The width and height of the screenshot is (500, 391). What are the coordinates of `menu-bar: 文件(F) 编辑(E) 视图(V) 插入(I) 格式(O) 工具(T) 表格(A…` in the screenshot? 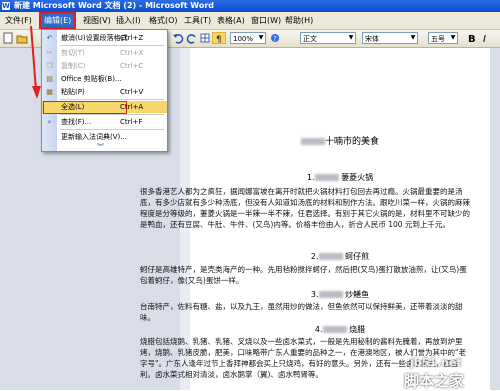 It's located at (250, 21).